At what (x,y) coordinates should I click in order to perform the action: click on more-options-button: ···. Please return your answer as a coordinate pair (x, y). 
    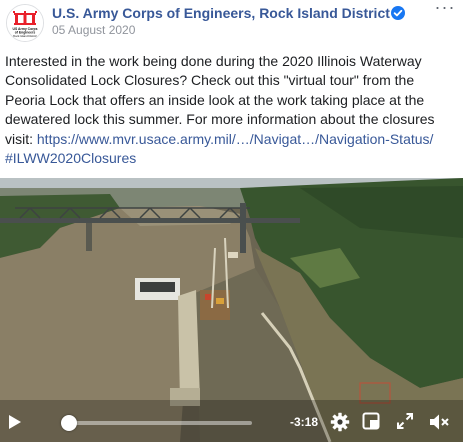
    Looking at the image, I should click on (445, 9).